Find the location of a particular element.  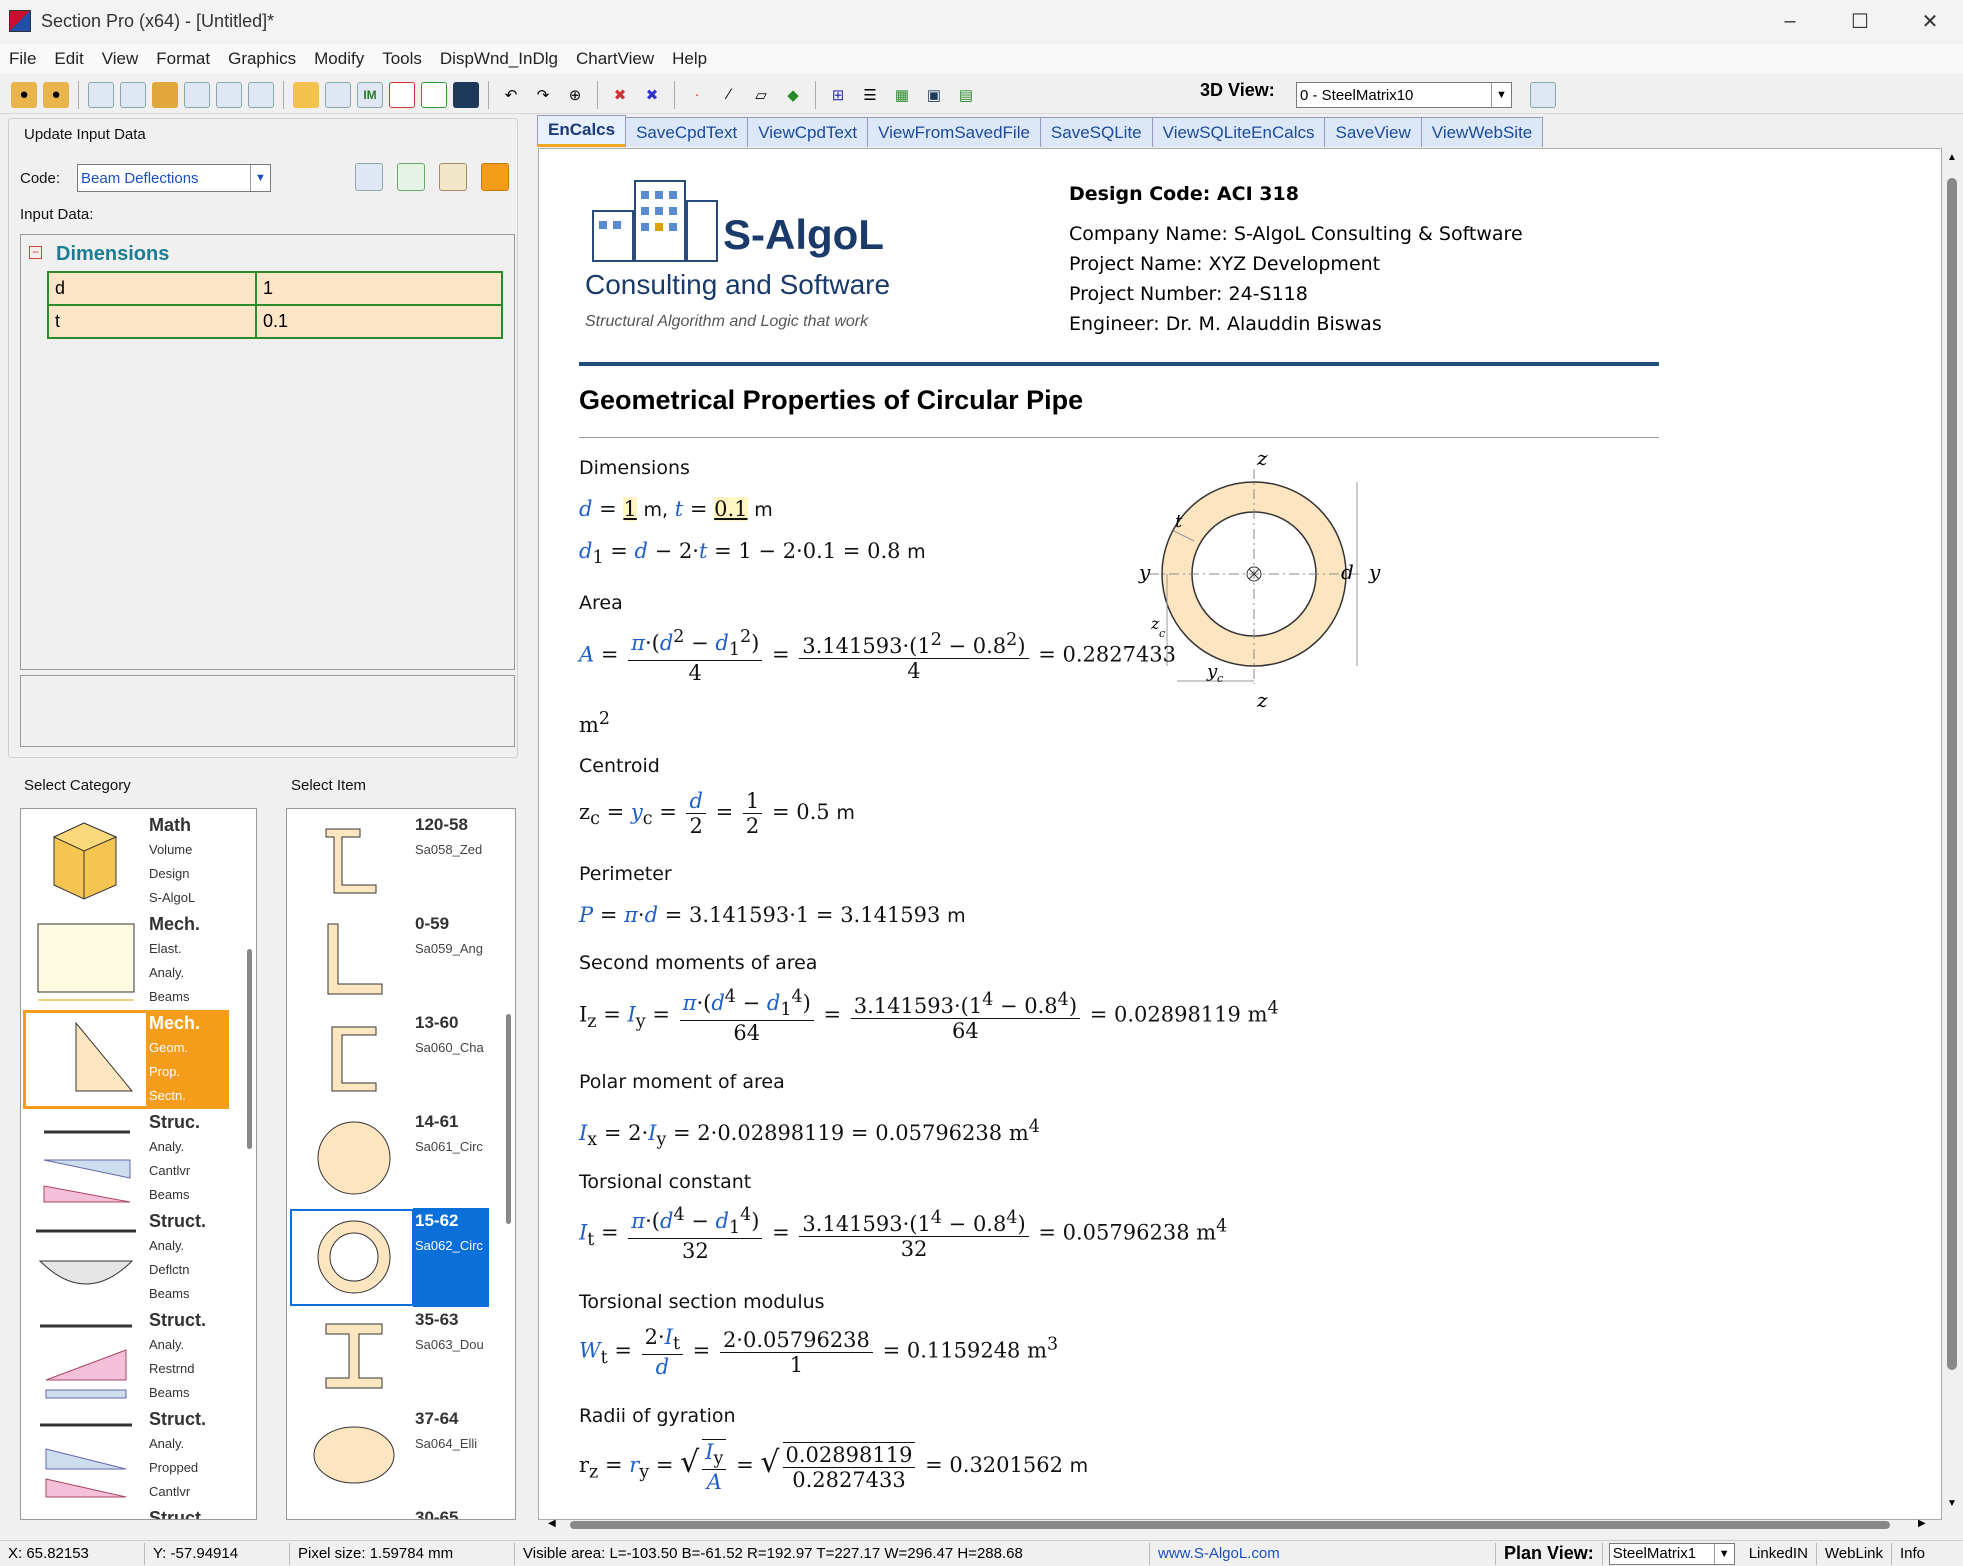

report-vertical-scrollbar: ▲ ▼ is located at coordinates (1952, 834).